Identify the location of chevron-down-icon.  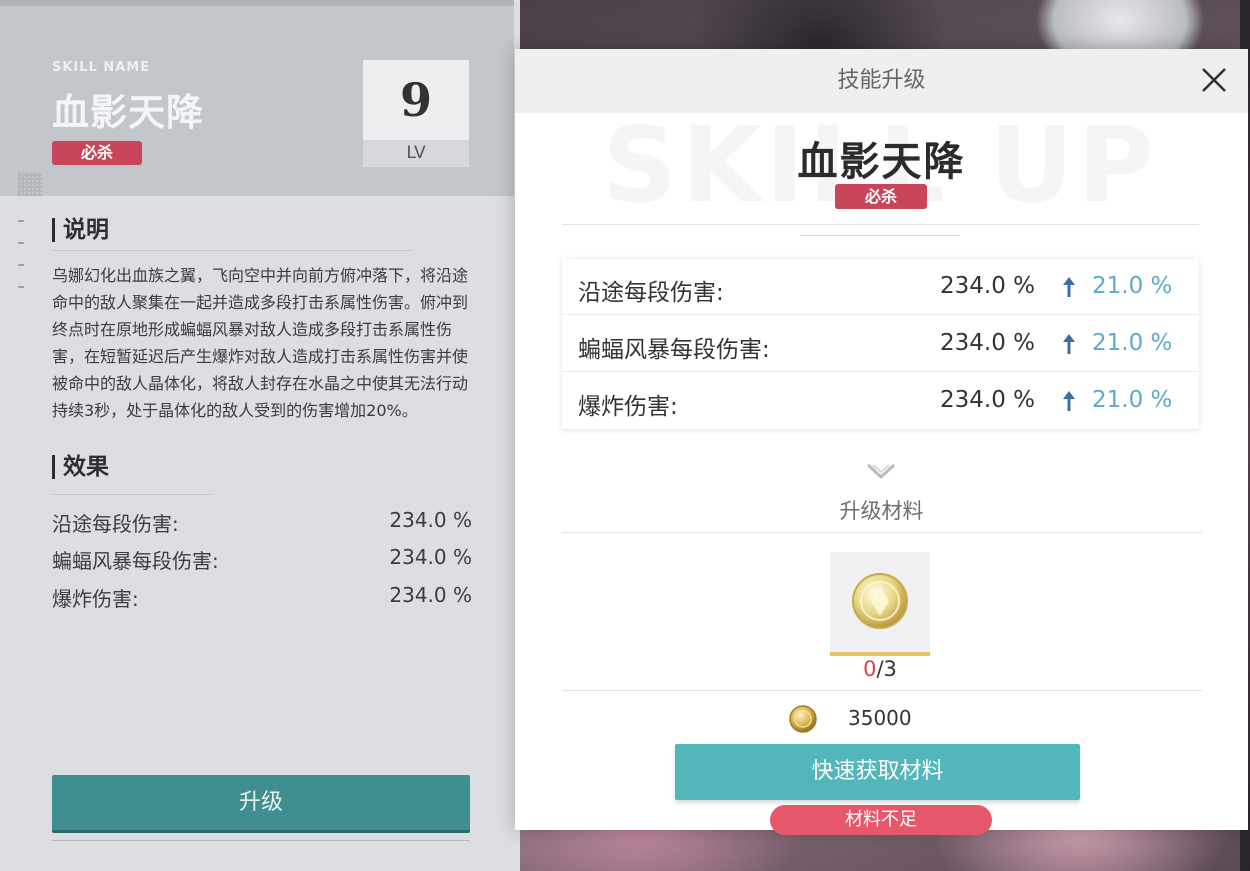
(881, 471).